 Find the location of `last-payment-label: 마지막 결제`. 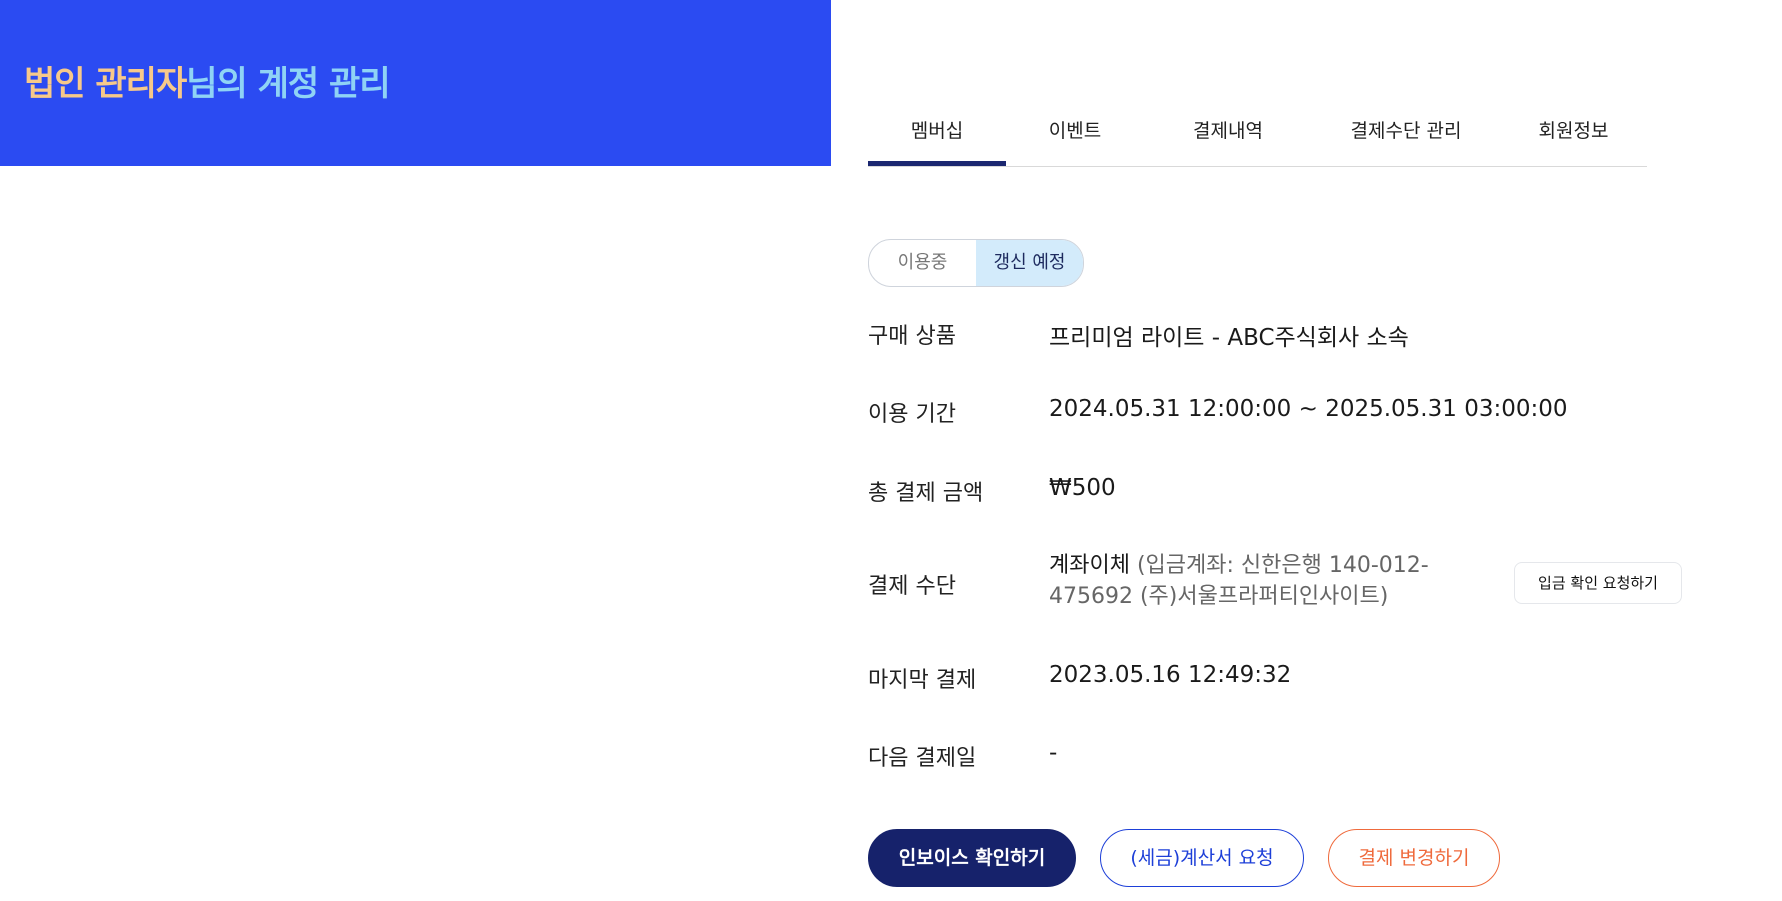

last-payment-label: 마지막 결제 is located at coordinates (922, 680).